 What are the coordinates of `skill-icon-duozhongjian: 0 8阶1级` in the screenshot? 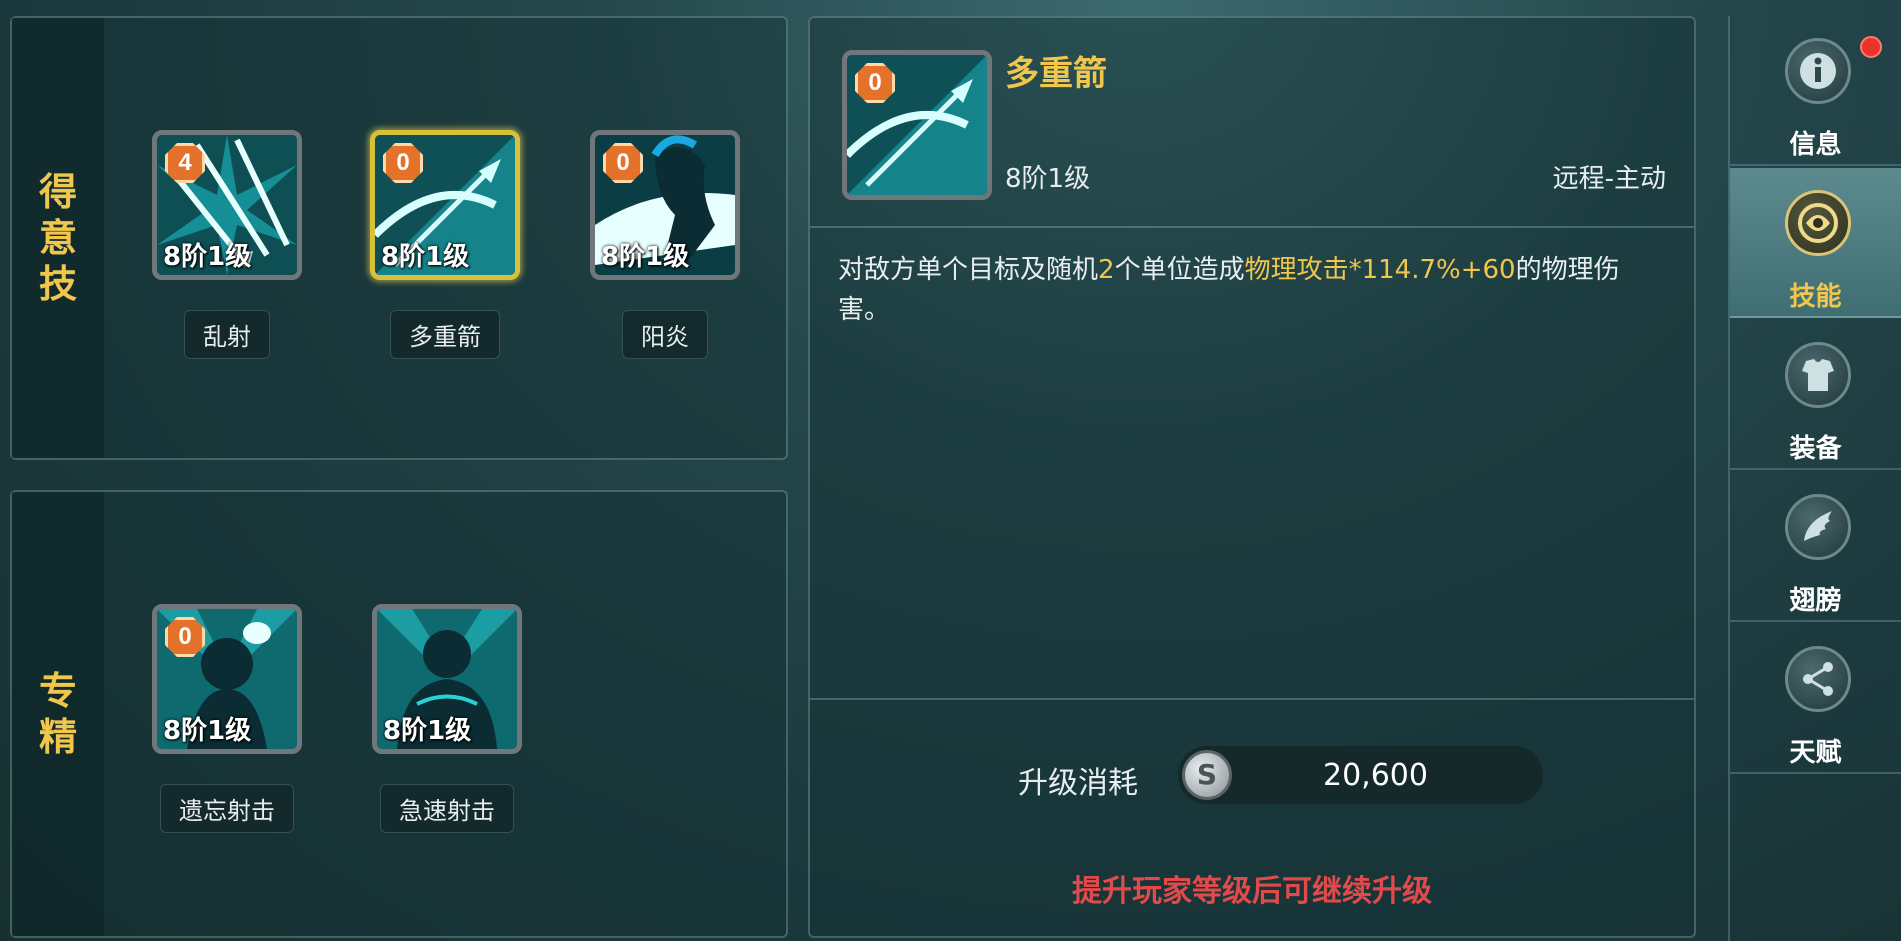 It's located at (445, 205).